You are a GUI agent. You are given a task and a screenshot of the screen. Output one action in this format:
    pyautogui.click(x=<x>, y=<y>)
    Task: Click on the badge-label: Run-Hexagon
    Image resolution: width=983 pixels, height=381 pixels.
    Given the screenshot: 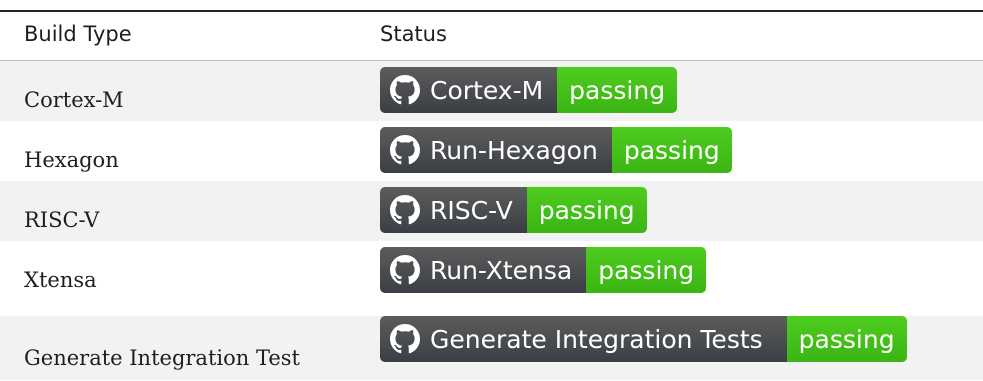 What is the action you would take?
    pyautogui.click(x=496, y=150)
    